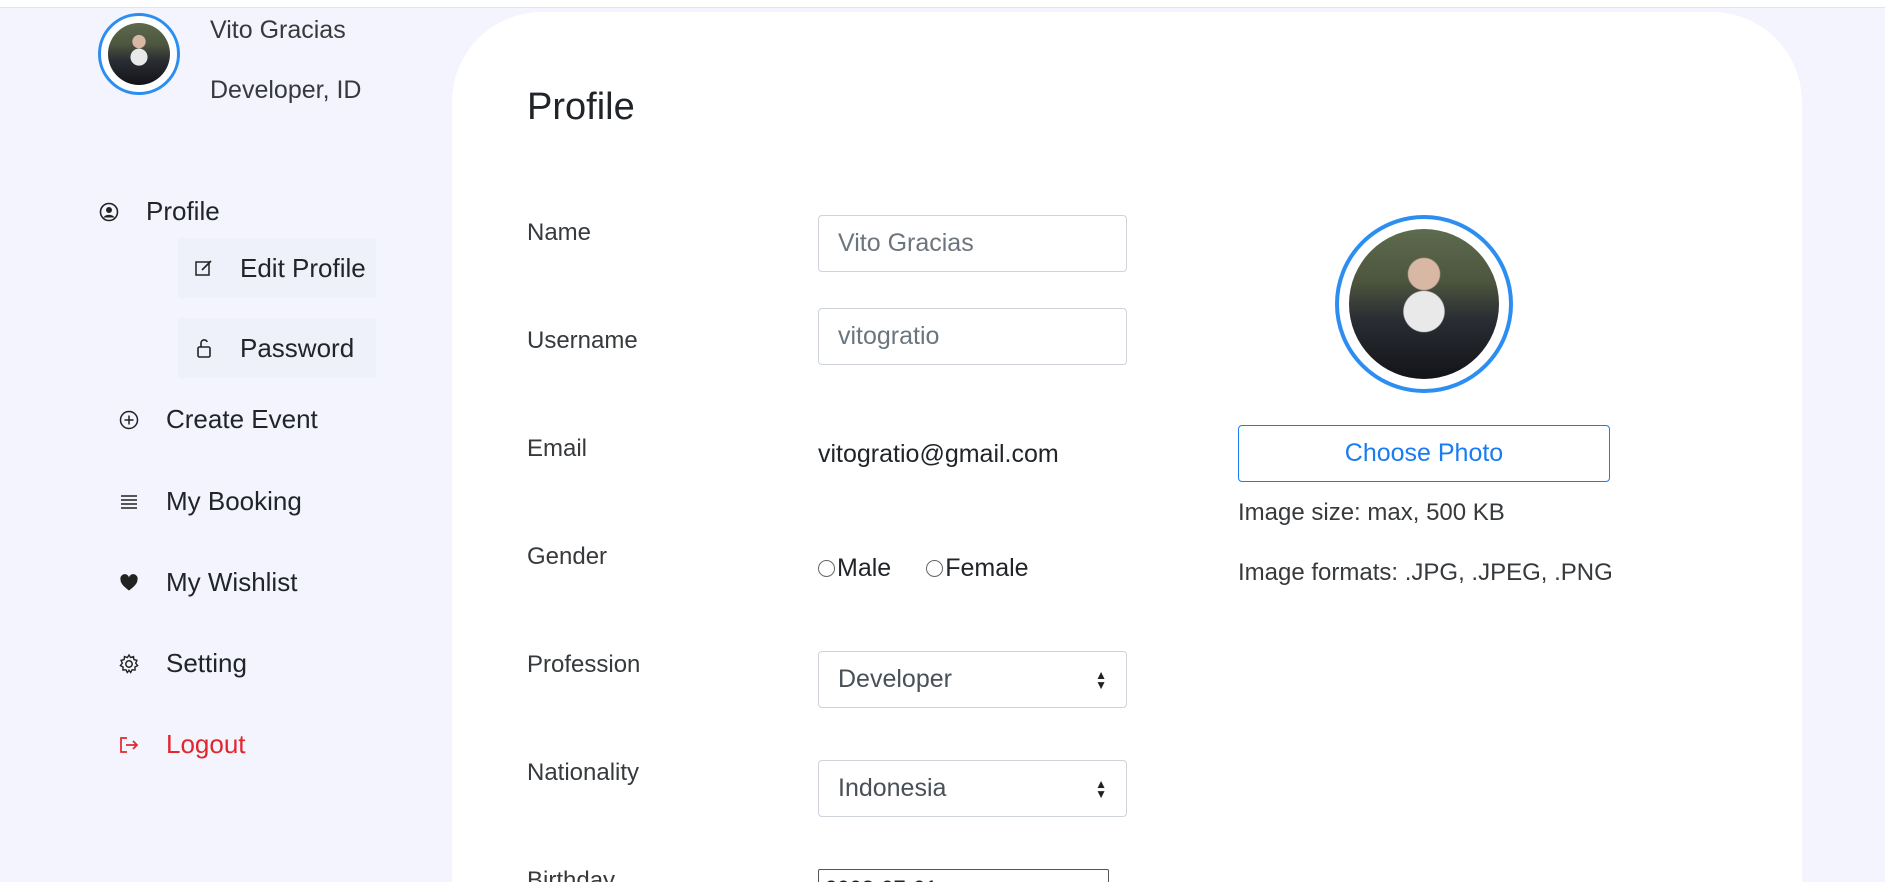 Image resolution: width=1885 pixels, height=882 pixels. I want to click on user-name: Vito Gracias, so click(278, 30).